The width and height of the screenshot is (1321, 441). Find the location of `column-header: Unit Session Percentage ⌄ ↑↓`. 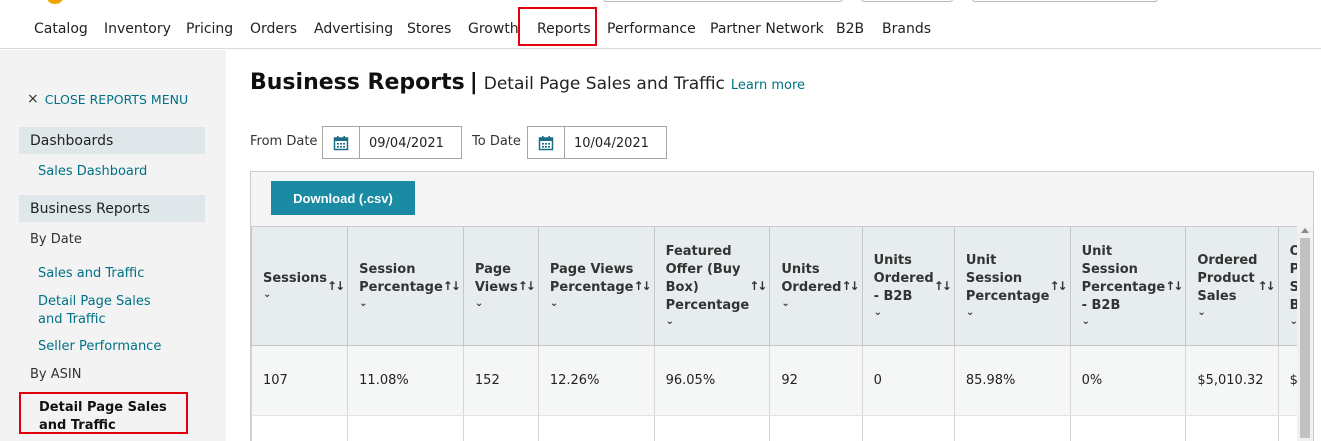

column-header: Unit Session Percentage ⌄ ↑↓ is located at coordinates (1012, 286).